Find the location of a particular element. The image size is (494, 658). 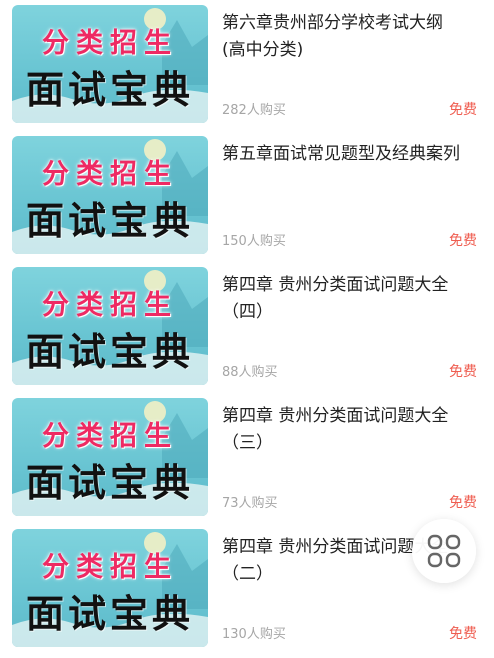

grid-menu-icon is located at coordinates (444, 551).